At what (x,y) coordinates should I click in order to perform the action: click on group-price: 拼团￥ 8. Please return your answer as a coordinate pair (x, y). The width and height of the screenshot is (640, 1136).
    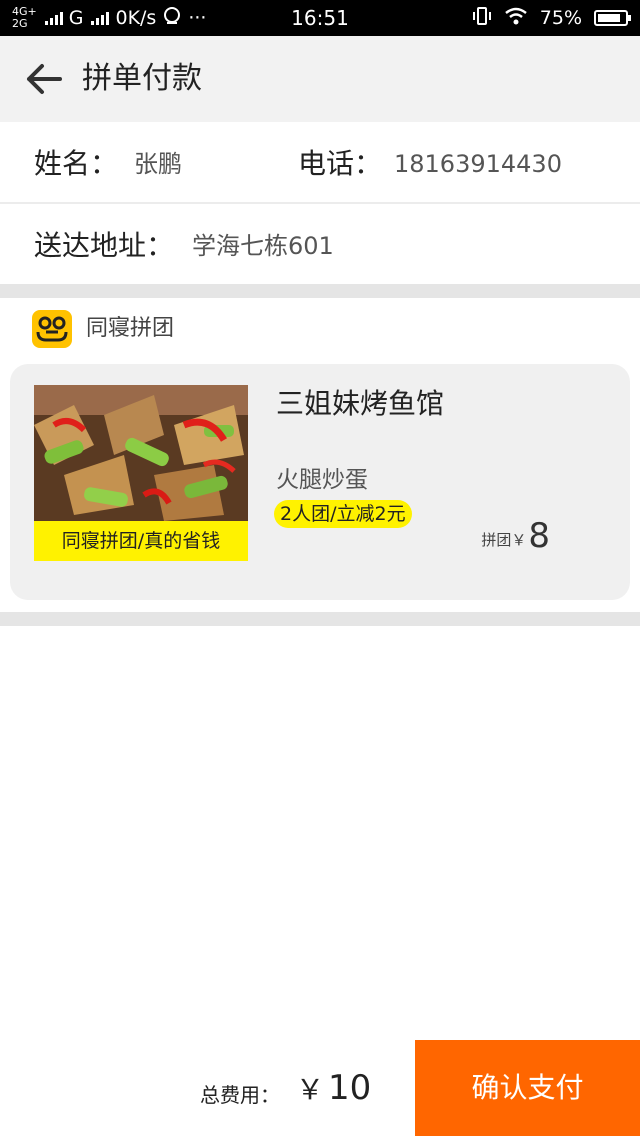
    Looking at the image, I should click on (515, 535).